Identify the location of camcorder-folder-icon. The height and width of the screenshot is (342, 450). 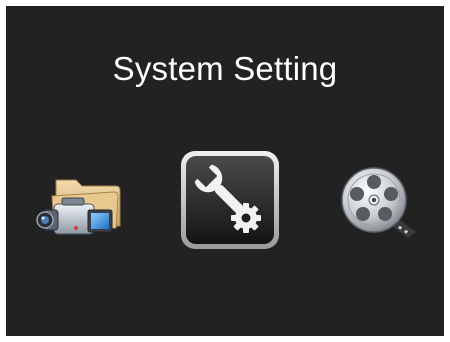
(78, 207).